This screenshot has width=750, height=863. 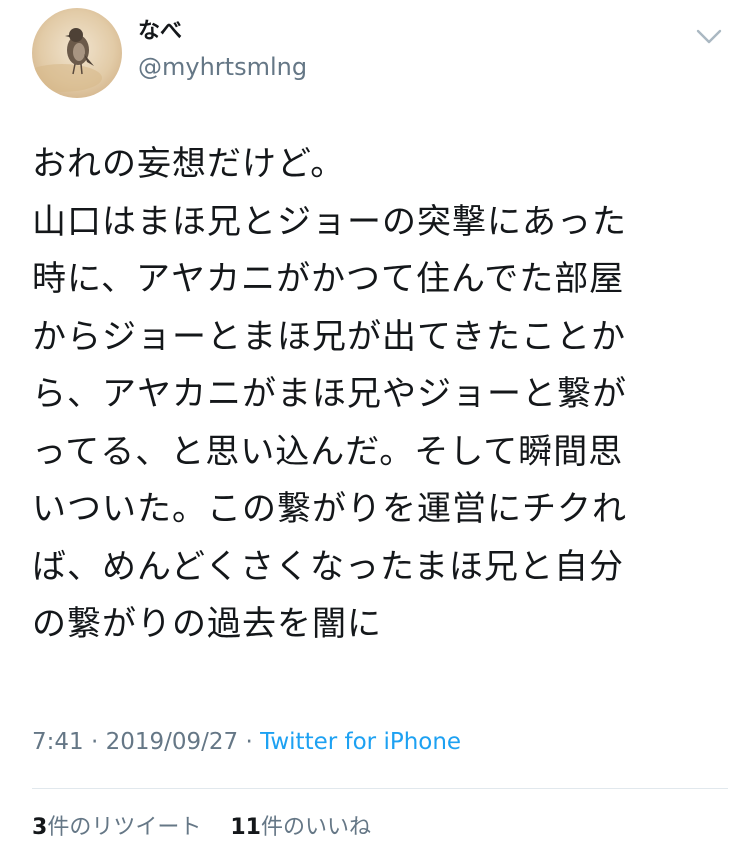 I want to click on retweets-count: 3, so click(x=40, y=827).